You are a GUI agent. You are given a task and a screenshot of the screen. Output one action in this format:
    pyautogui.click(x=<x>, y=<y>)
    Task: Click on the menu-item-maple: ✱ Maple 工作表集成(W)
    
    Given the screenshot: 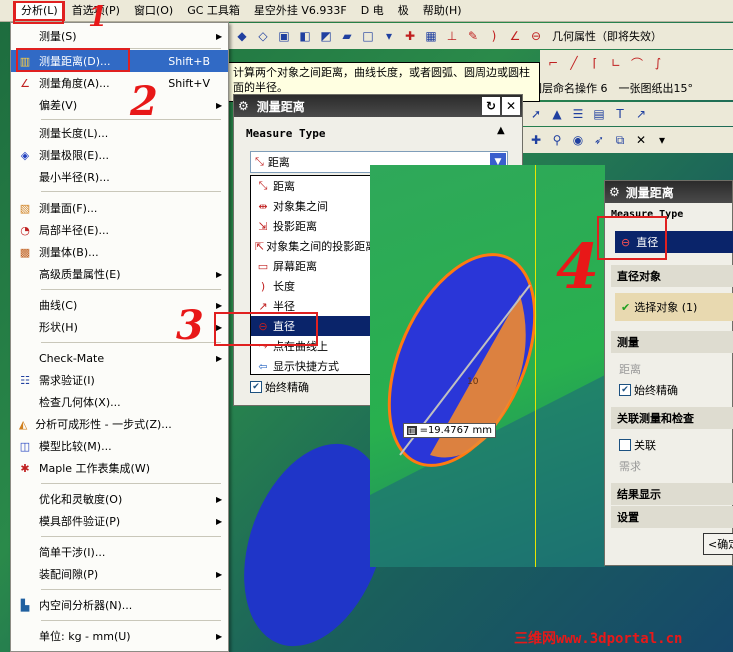 What is the action you would take?
    pyautogui.click(x=119, y=468)
    